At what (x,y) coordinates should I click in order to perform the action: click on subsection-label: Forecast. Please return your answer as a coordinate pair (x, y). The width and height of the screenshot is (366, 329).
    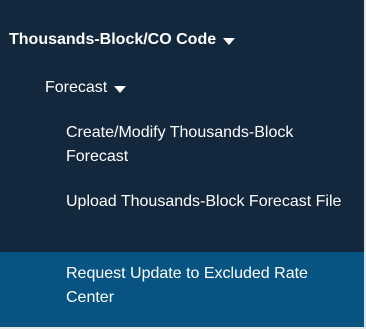
    Looking at the image, I should click on (76, 87).